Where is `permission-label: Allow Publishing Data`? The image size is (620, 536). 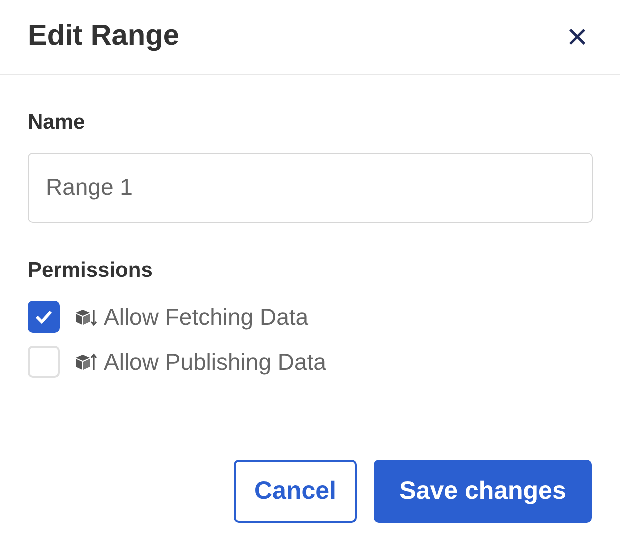
permission-label: Allow Publishing Data is located at coordinates (215, 362).